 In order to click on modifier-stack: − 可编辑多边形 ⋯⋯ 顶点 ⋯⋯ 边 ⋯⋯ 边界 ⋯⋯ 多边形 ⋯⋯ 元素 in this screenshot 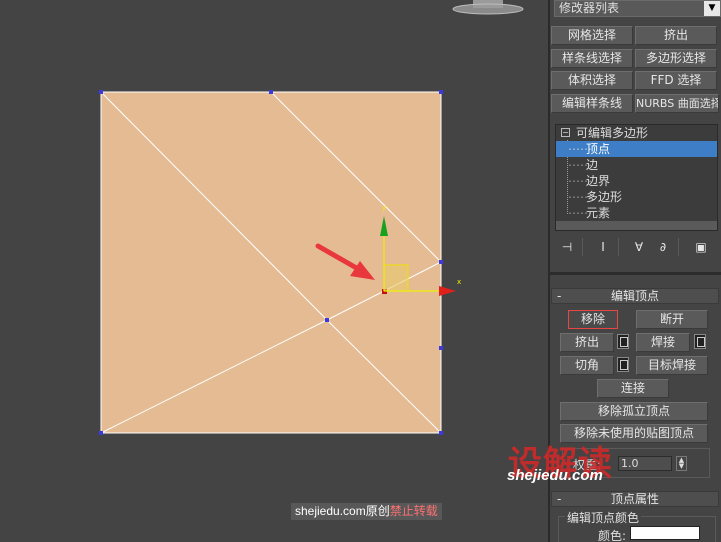, I will do `click(636, 177)`.